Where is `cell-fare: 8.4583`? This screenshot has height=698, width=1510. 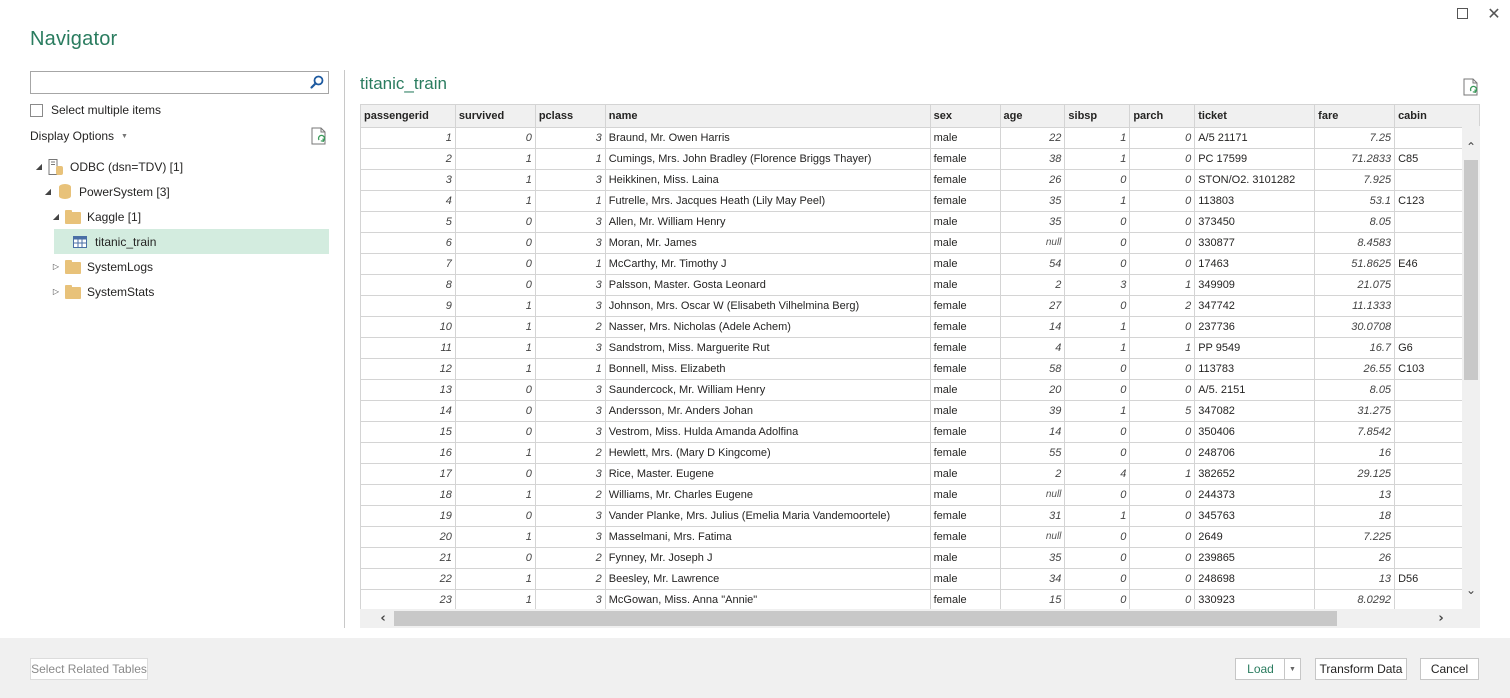
cell-fare: 8.4583 is located at coordinates (1355, 243).